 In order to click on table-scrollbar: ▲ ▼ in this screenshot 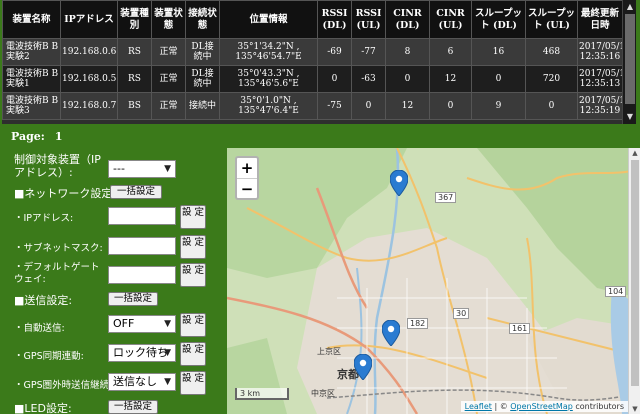, I will do `click(629, 62)`.